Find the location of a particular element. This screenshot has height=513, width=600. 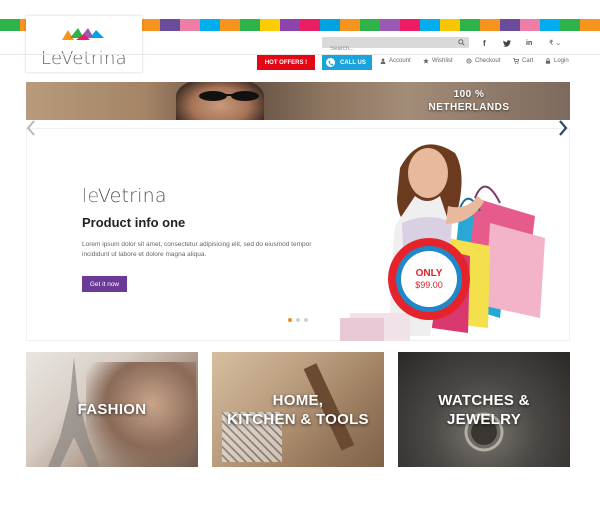

call-us-button: CALL US is located at coordinates (347, 62).